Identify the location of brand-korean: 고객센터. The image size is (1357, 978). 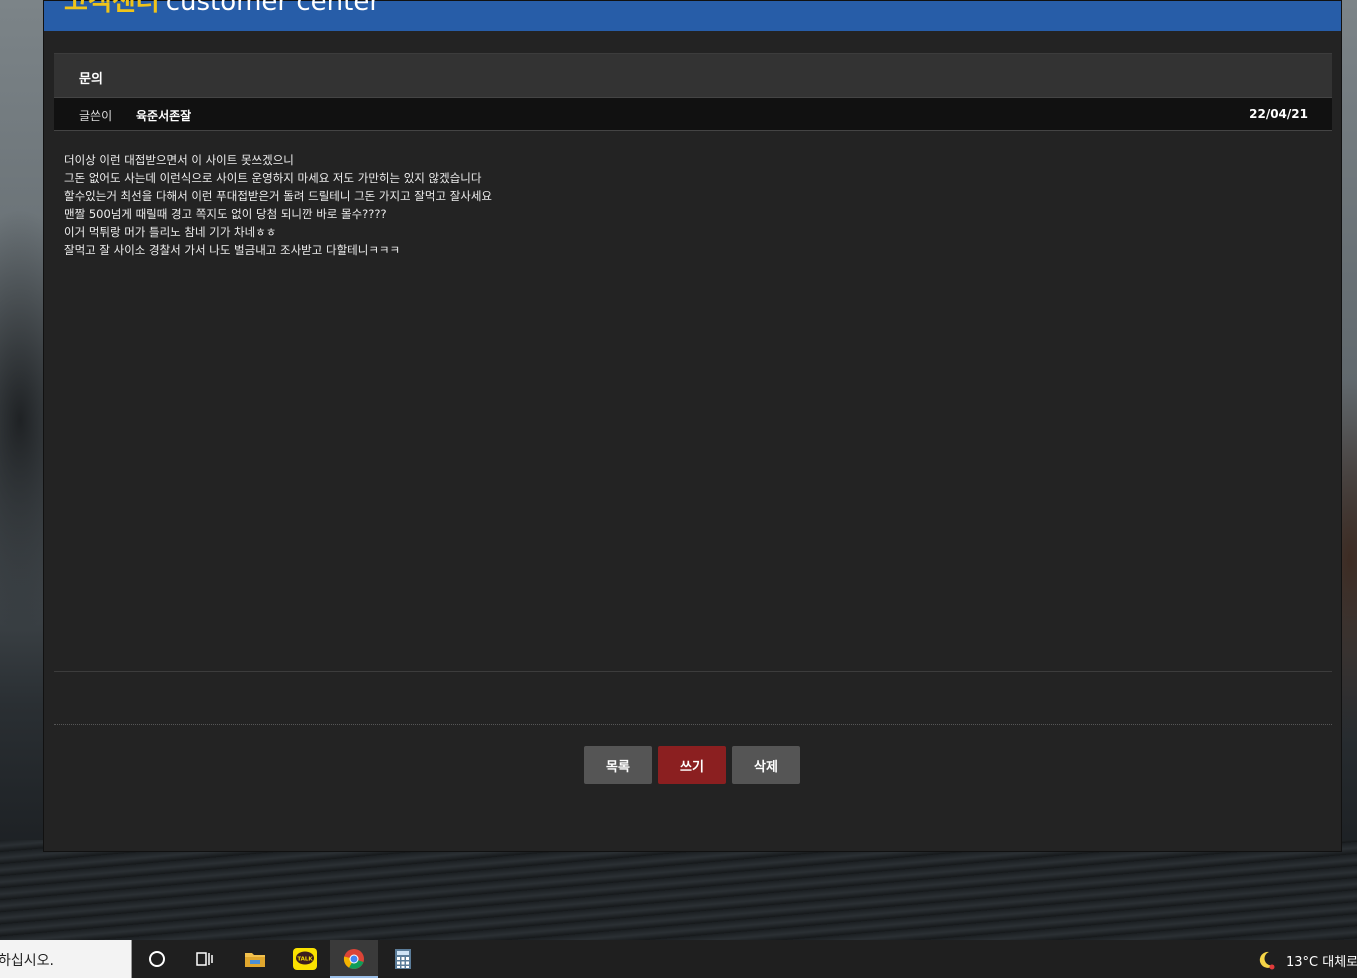
(112, 8).